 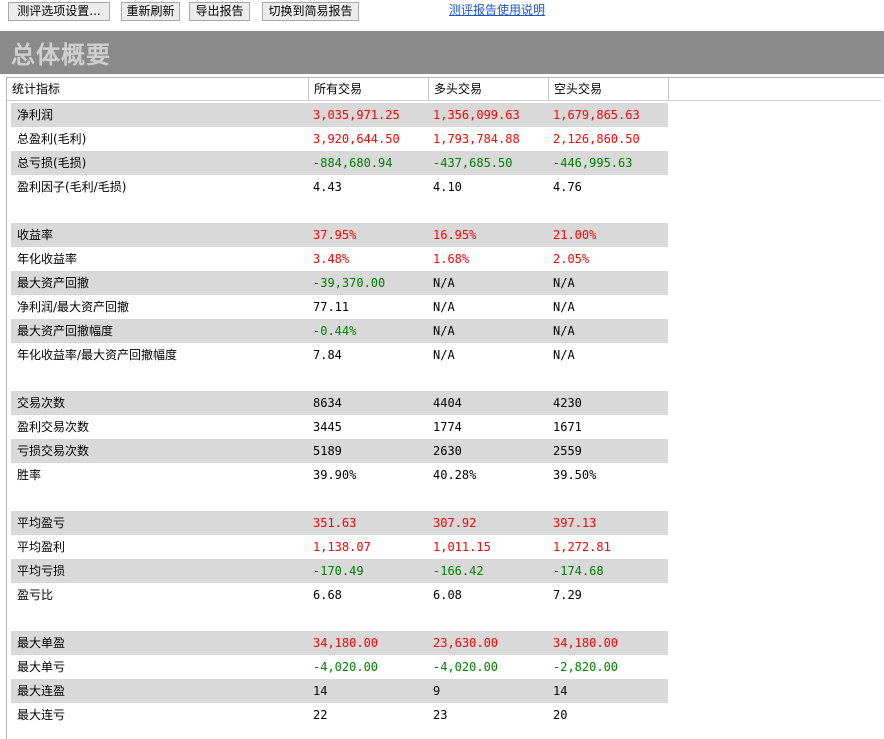 I want to click on metric-label: 总亏损(毛损), so click(x=52, y=163).